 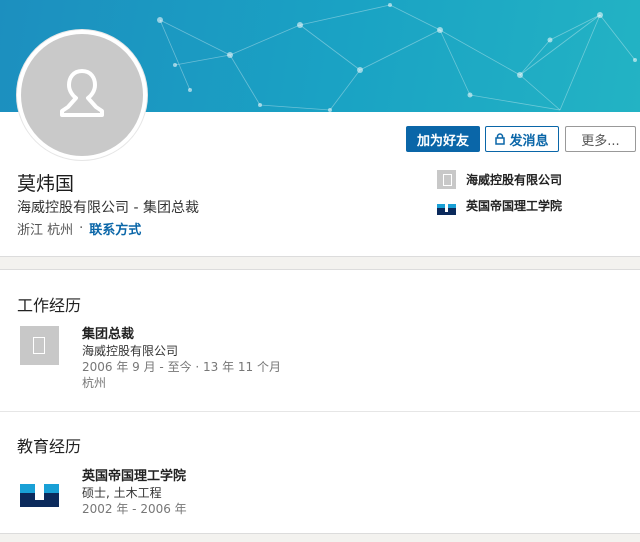 I want to click on profile-location: 浙江 杭州, so click(x=45, y=230).